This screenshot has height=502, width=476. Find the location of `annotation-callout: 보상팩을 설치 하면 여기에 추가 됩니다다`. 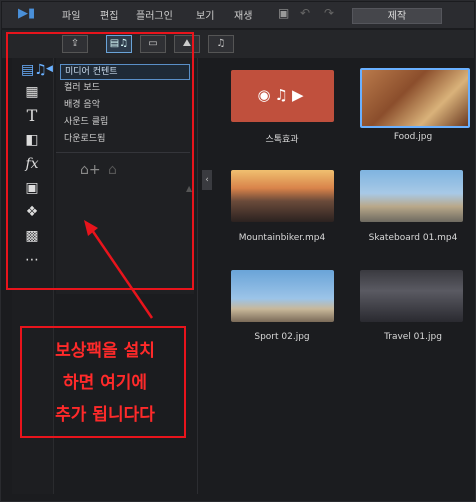

annotation-callout: 보상팩을 설치 하면 여기에 추가 됩니다다 is located at coordinates (103, 382).